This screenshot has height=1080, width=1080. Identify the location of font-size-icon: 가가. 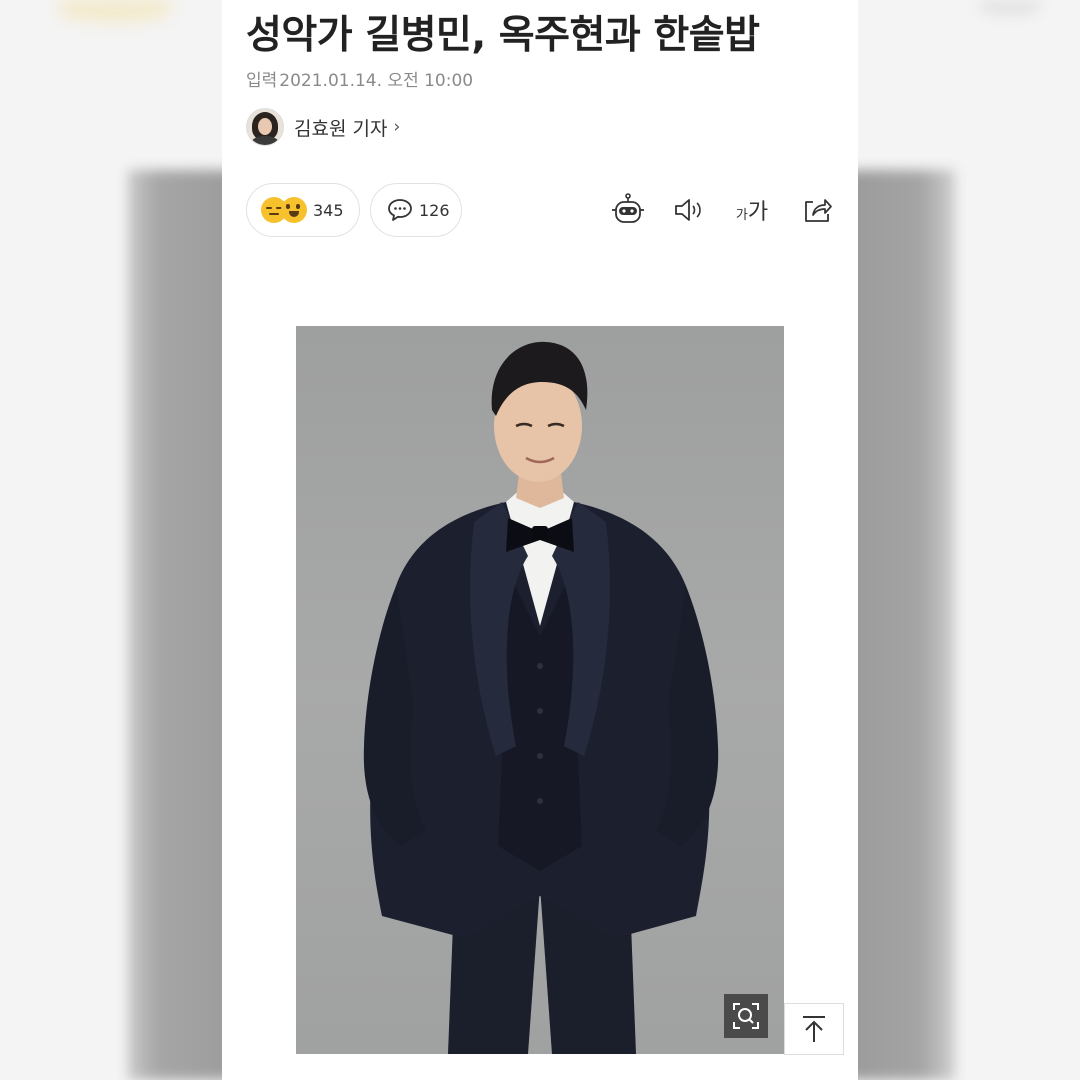
(752, 212).